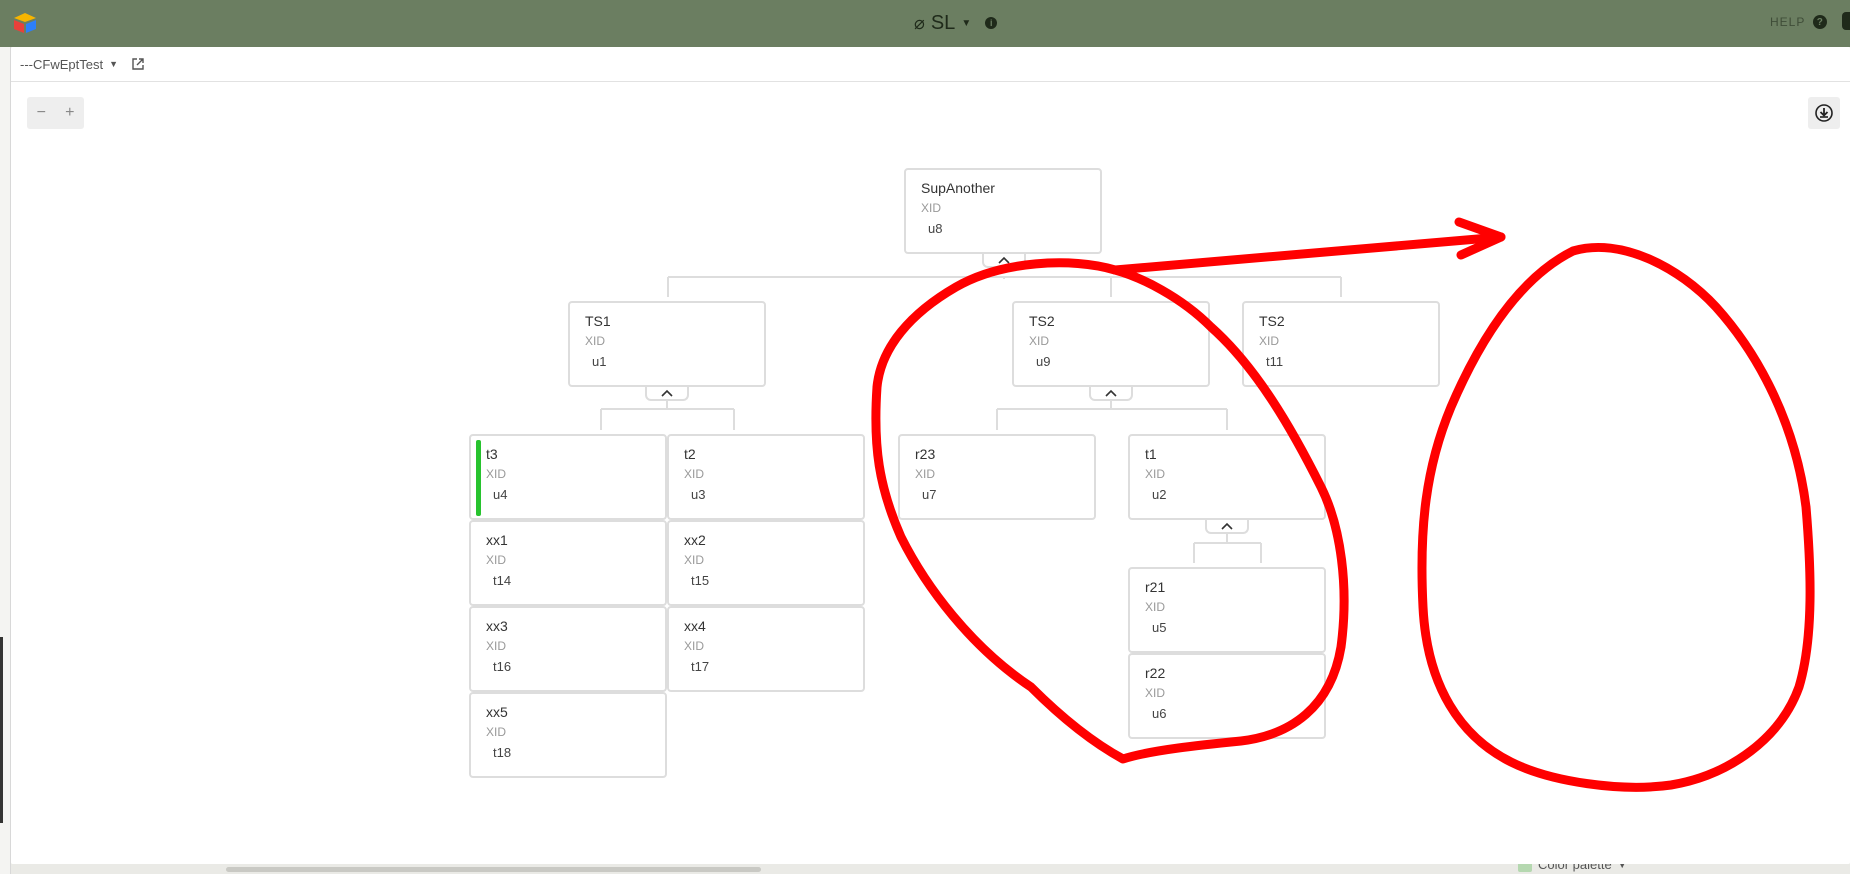 Image resolution: width=1850 pixels, height=874 pixels. I want to click on node-xid-value: t15, so click(700, 580).